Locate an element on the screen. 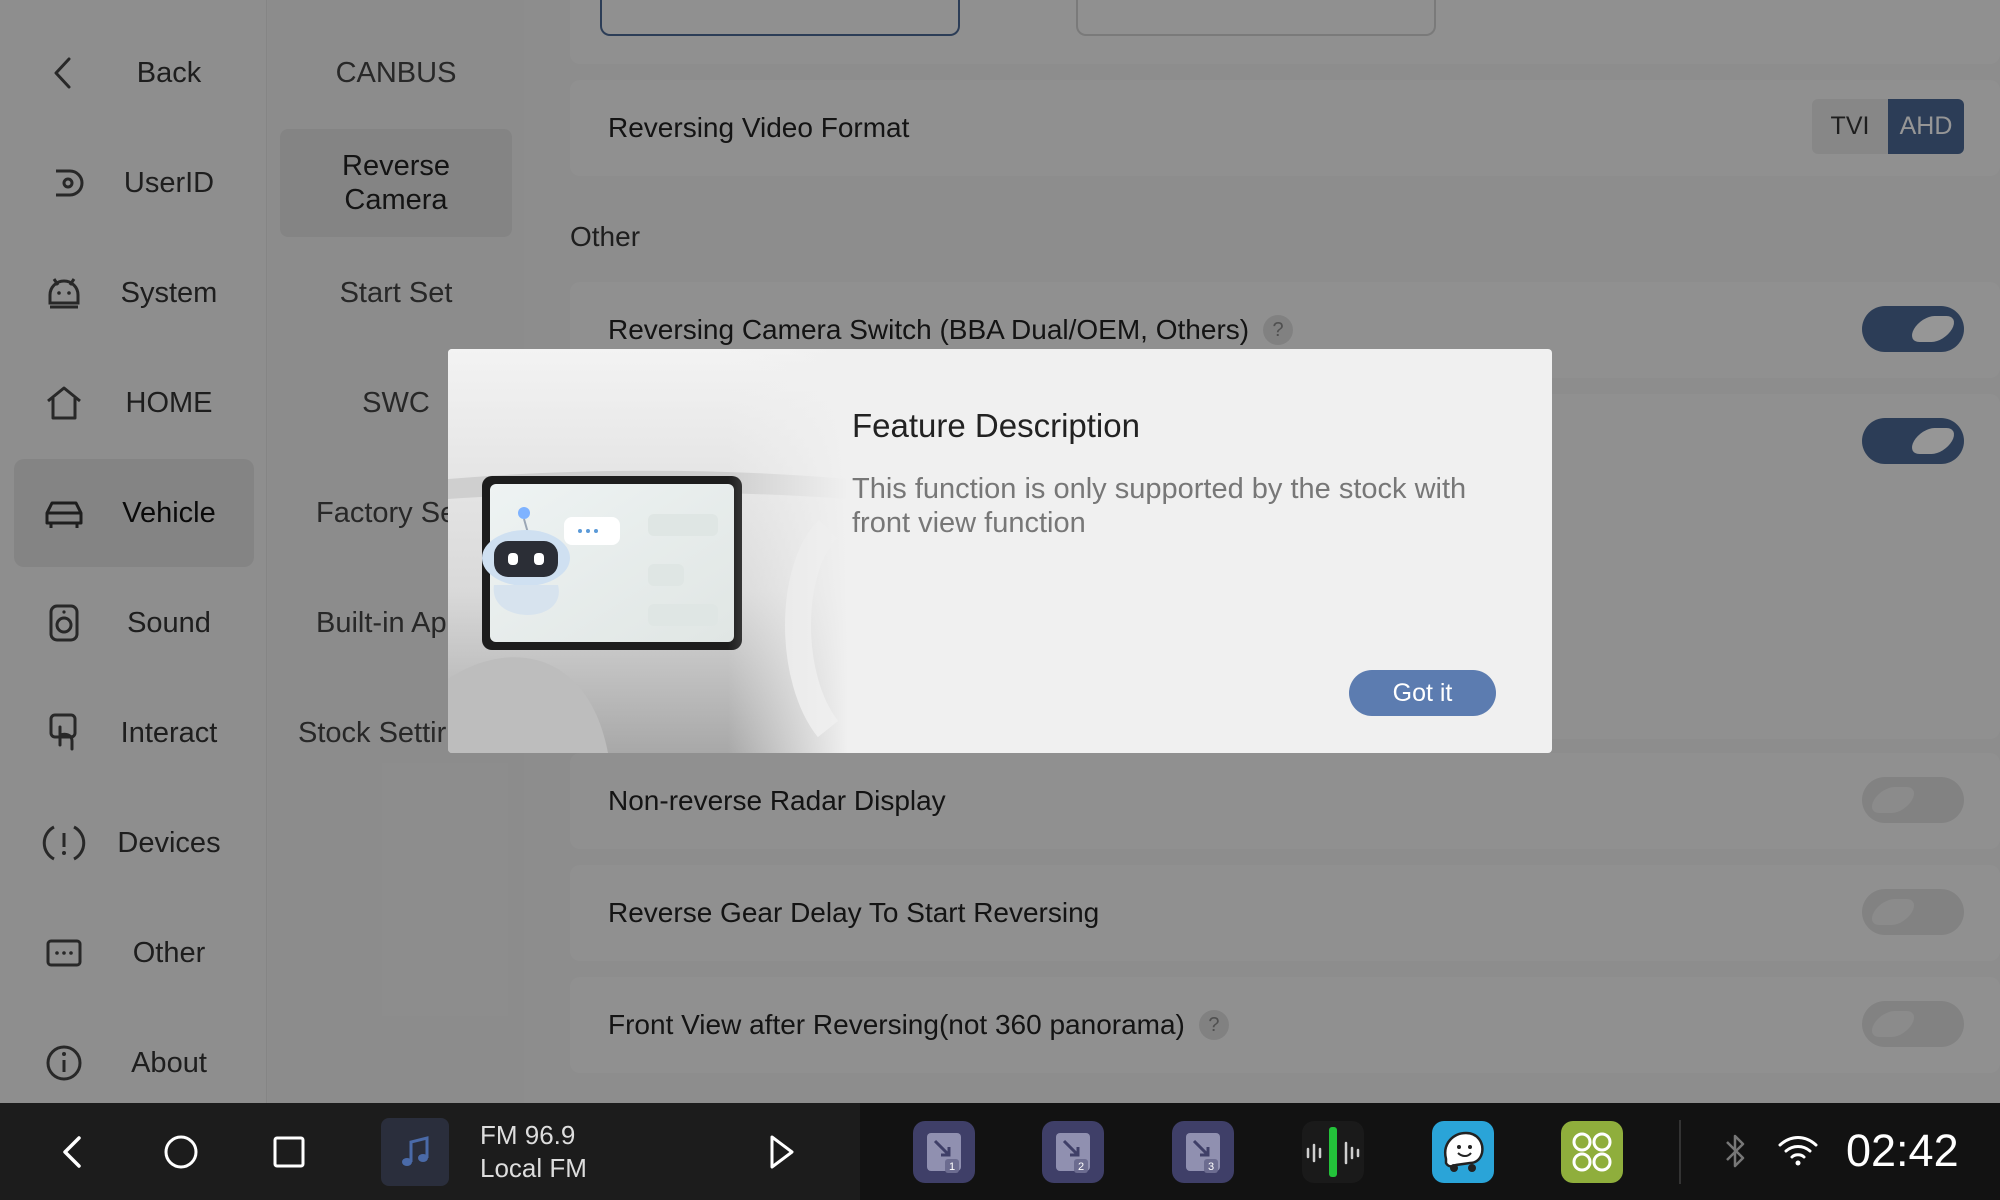 The image size is (2000, 1200). media-title: FM 96.9 is located at coordinates (528, 1135).